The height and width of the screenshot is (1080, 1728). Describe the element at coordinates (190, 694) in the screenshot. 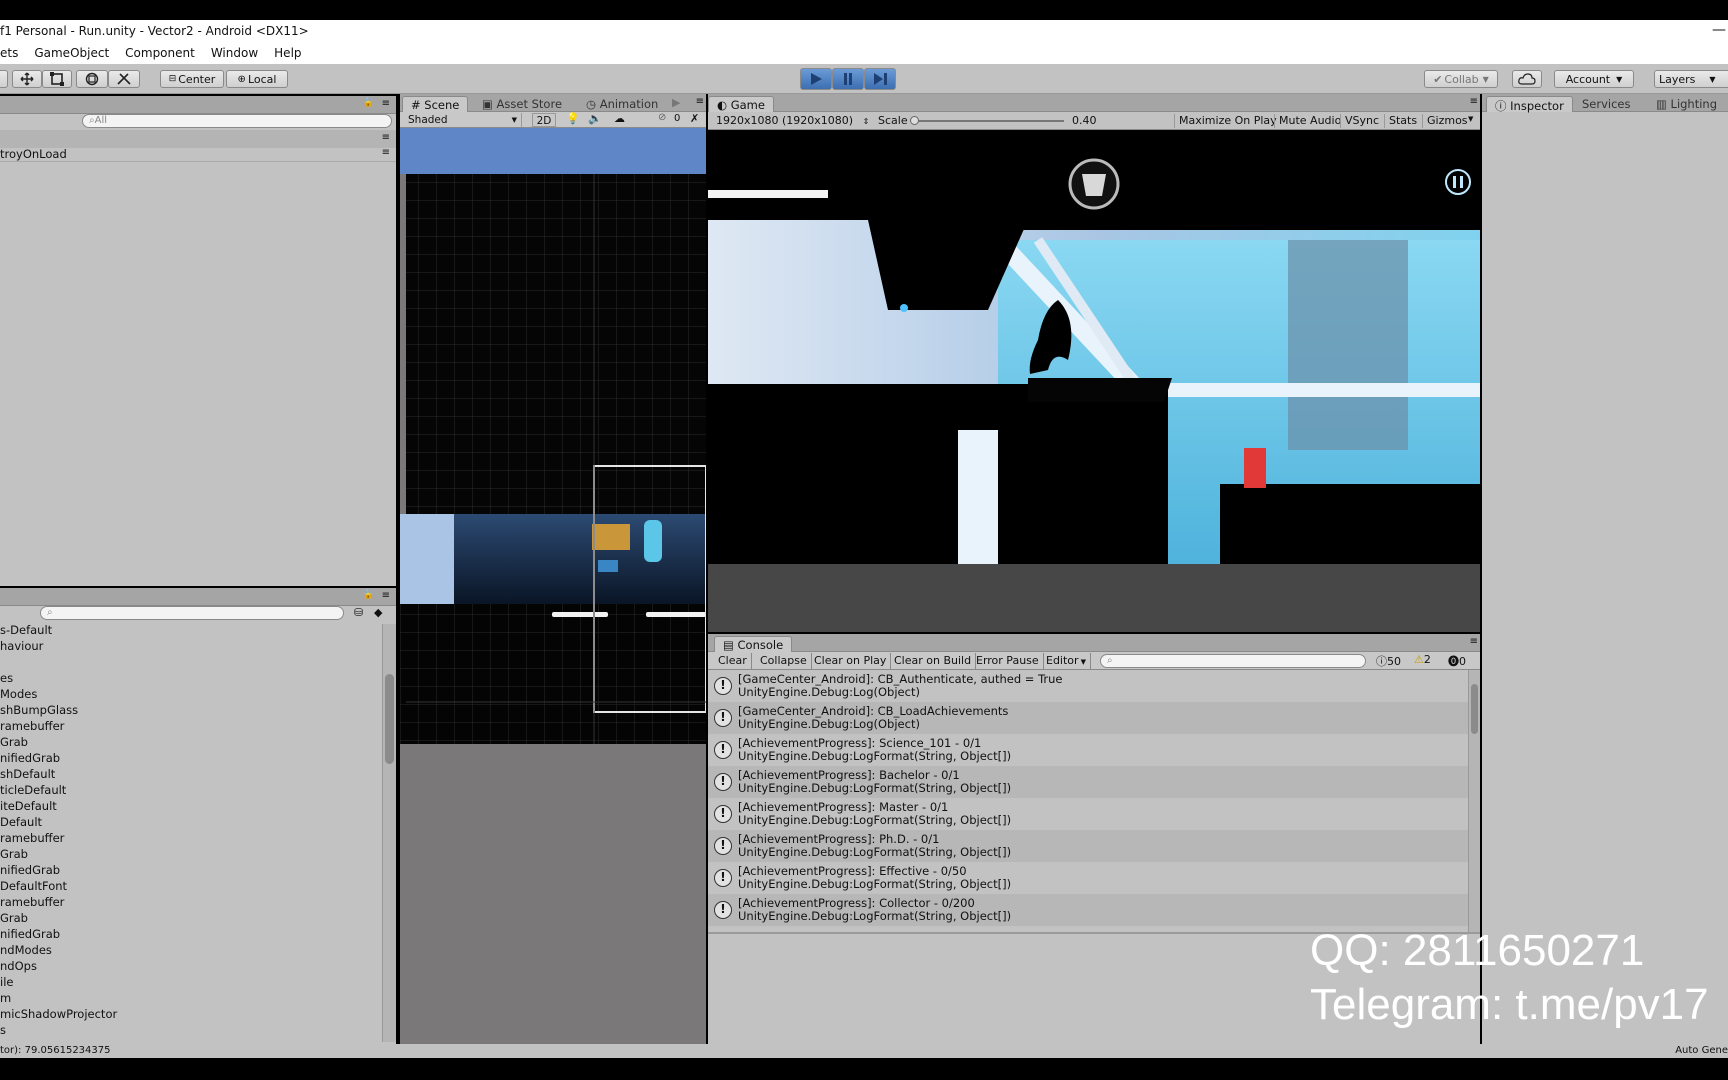

I see `project-list-item: Modes` at that location.